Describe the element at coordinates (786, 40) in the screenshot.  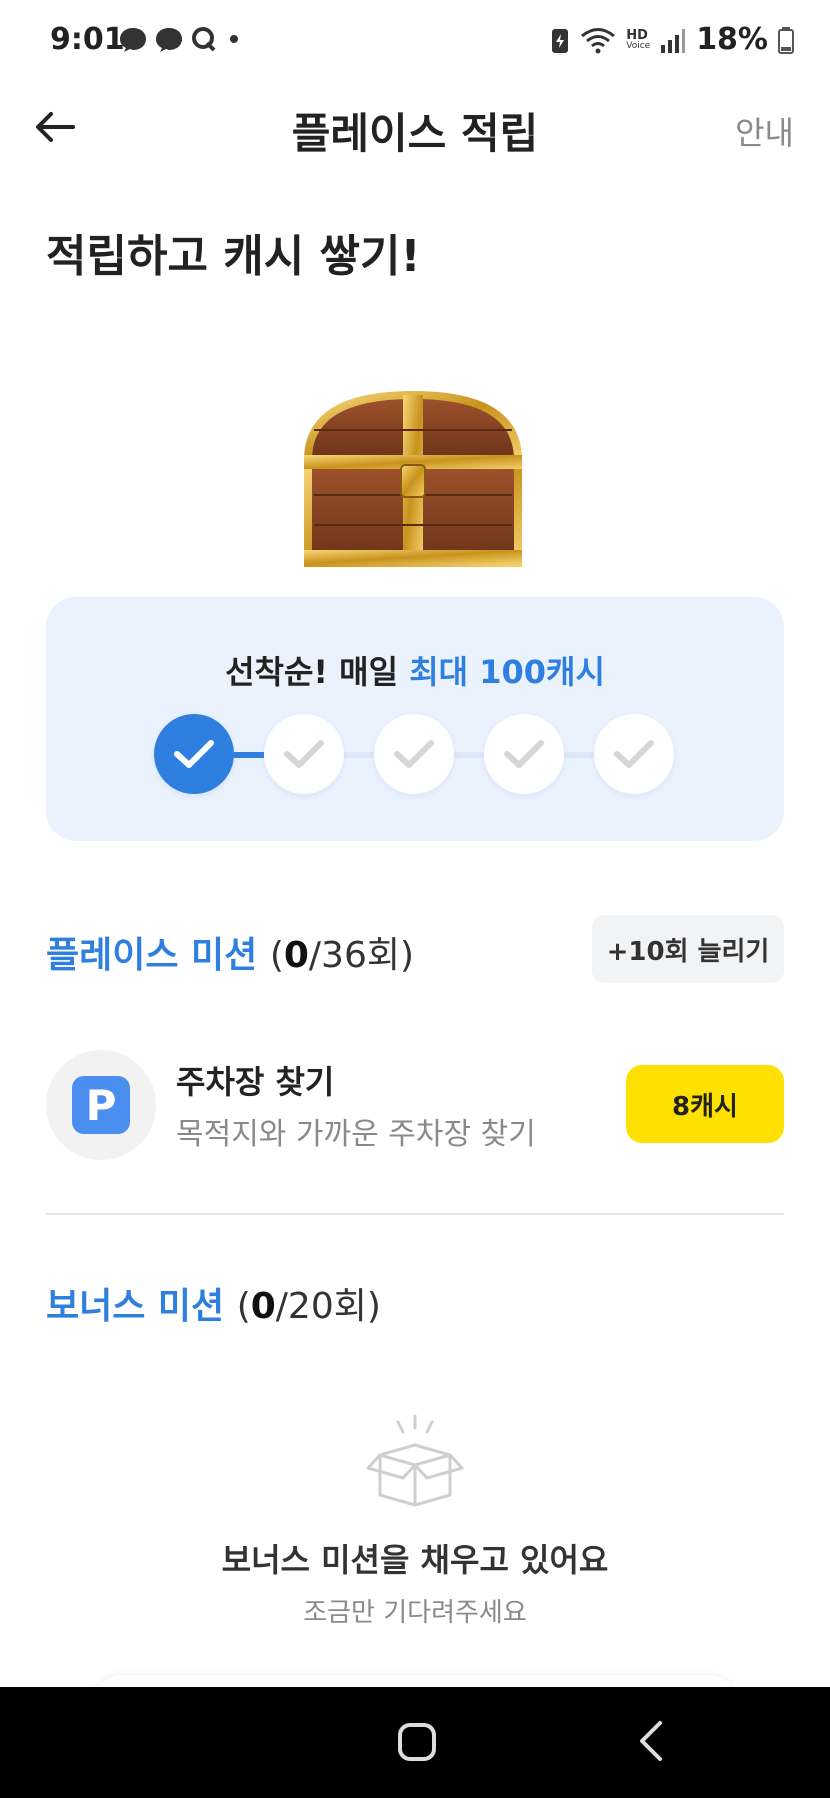
I see `battery-icon` at that location.